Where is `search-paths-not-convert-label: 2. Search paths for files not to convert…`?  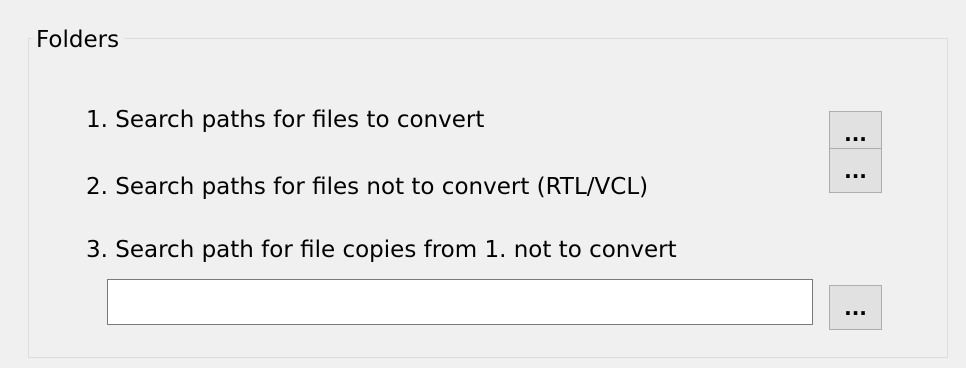 search-paths-not-convert-label: 2. Search paths for files not to convert… is located at coordinates (367, 187).